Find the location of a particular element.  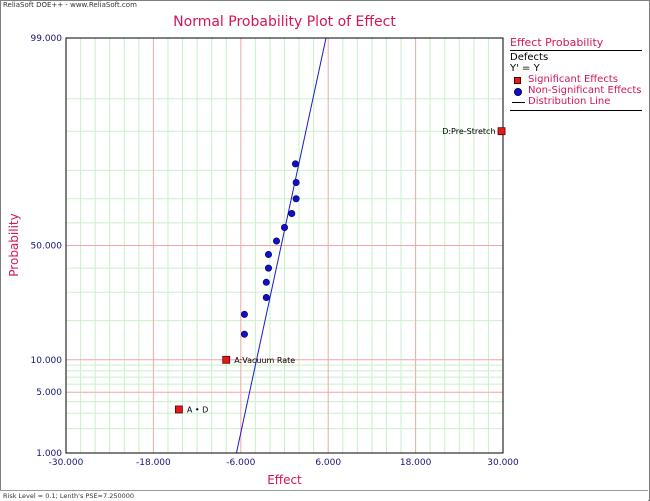

significant-point-label: A • D is located at coordinates (197, 409).